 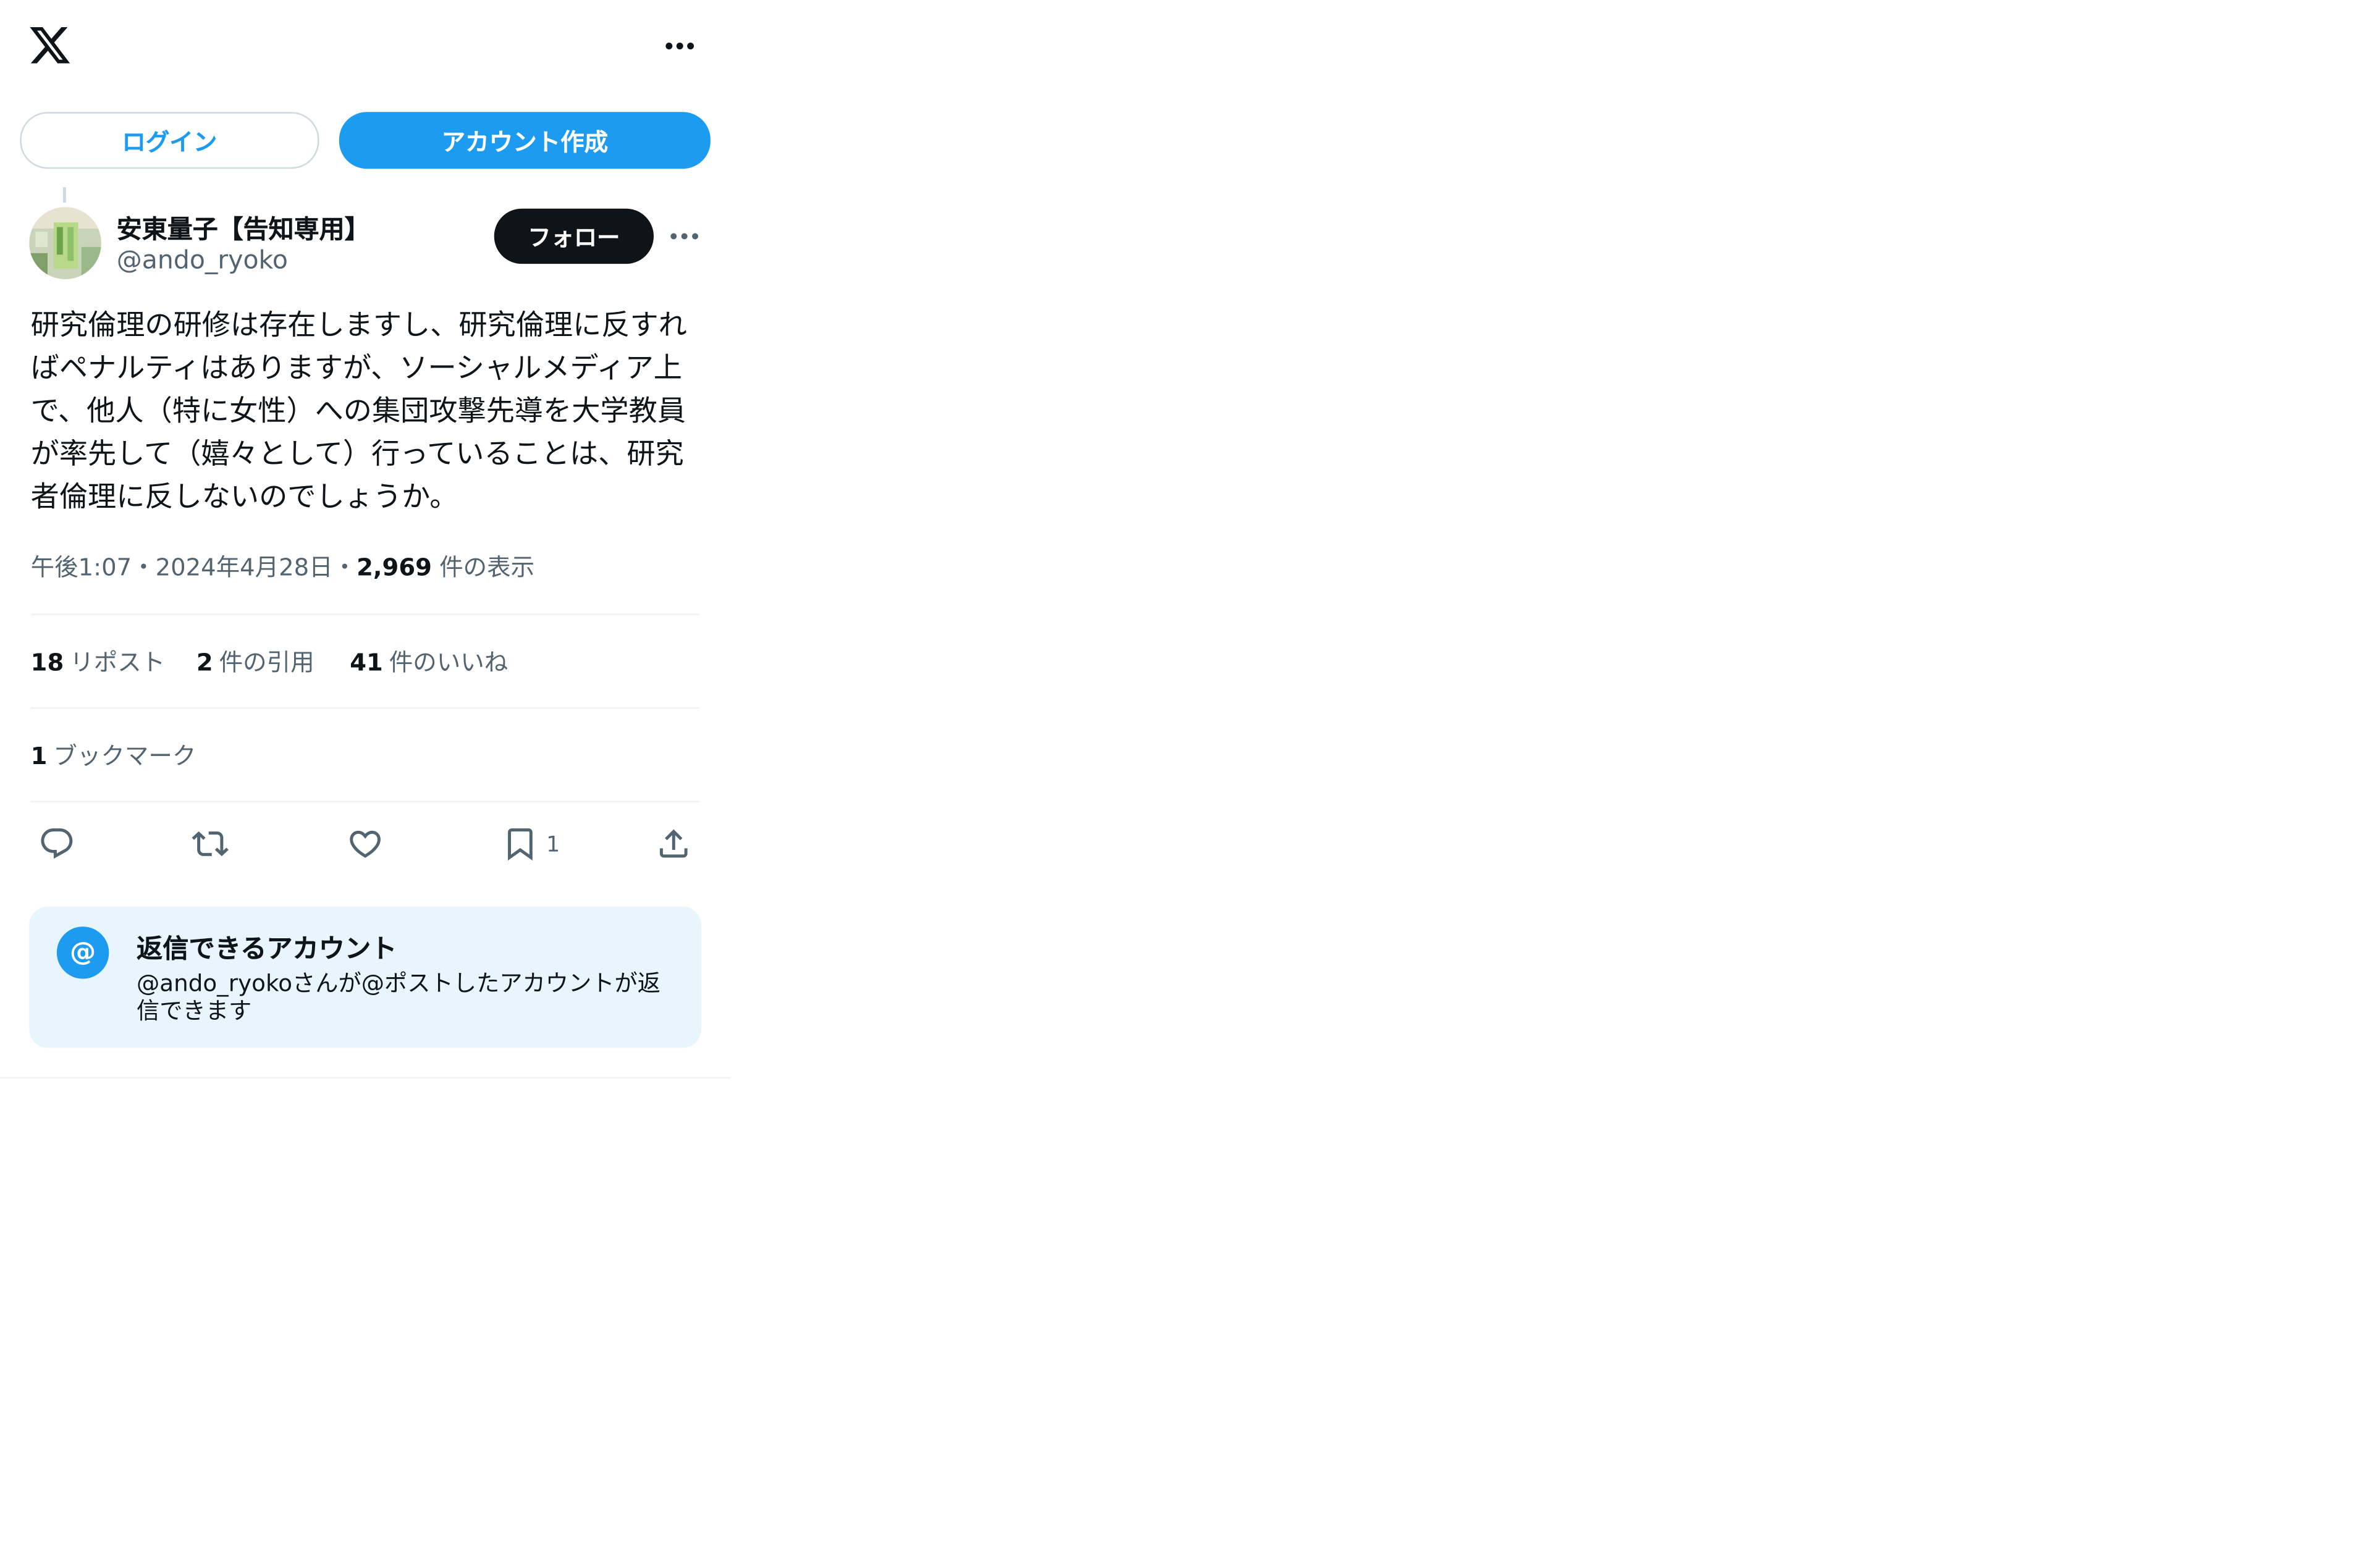 I want to click on share-icon, so click(x=674, y=843).